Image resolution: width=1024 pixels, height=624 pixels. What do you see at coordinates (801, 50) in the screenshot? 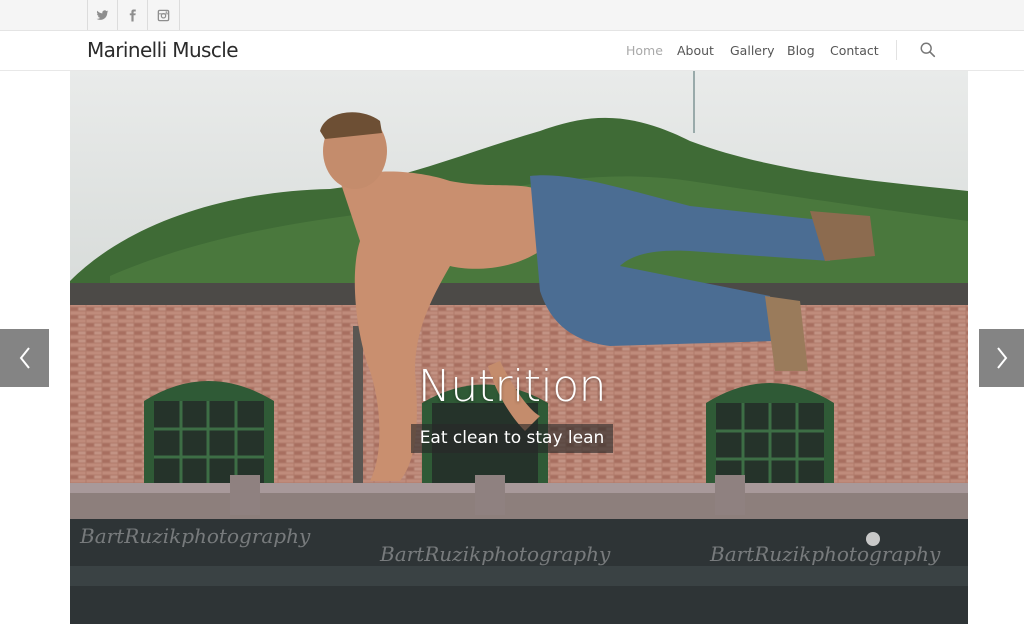
I see `nav-blog: Blog` at bounding box center [801, 50].